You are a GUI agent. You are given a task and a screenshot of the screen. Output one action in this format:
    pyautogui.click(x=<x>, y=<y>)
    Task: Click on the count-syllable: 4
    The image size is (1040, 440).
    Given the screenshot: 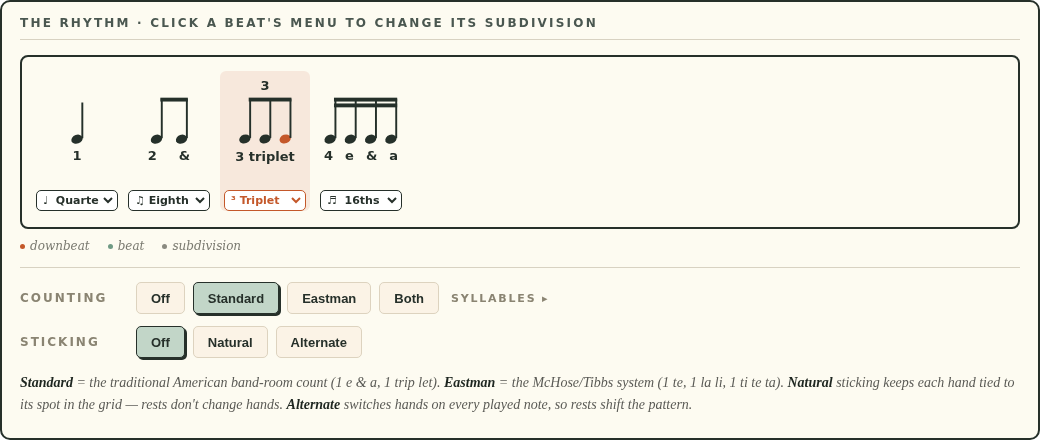 What is the action you would take?
    pyautogui.click(x=329, y=157)
    